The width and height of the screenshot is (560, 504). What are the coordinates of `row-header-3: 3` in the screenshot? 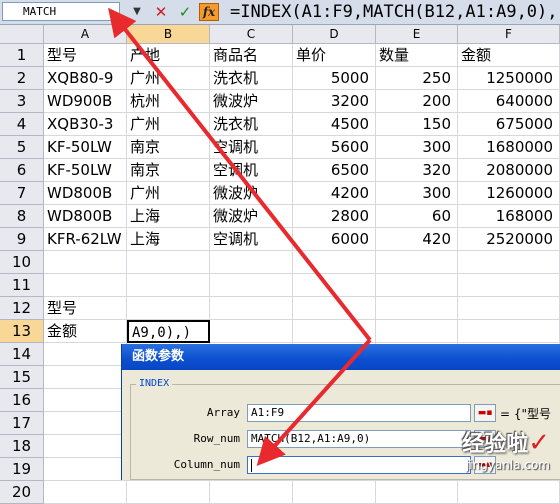 It's located at (22, 101).